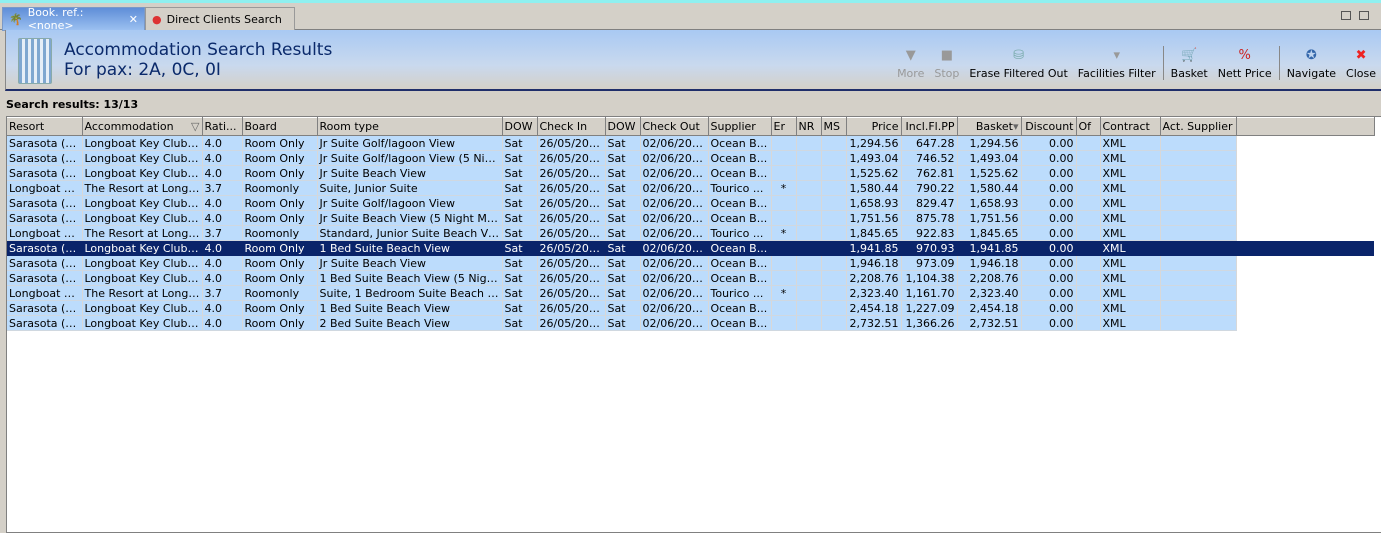  Describe the element at coordinates (1198, 126) in the screenshot. I see `column-header: Act. Supplier` at that location.